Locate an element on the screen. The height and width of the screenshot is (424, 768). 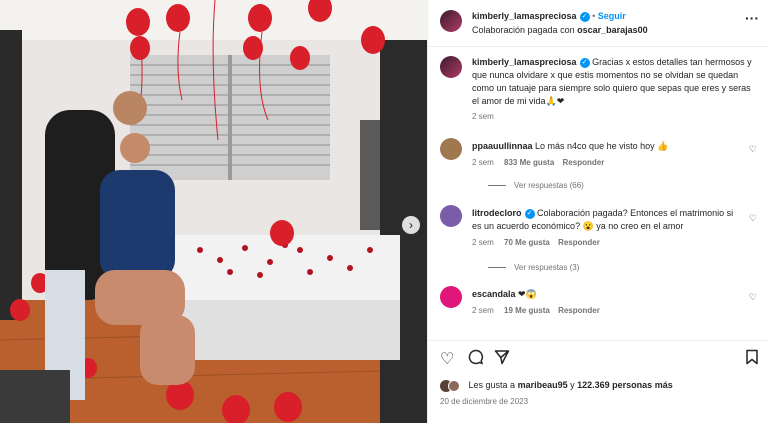
comment-username: ppaauullinnaa is located at coordinates (502, 146).